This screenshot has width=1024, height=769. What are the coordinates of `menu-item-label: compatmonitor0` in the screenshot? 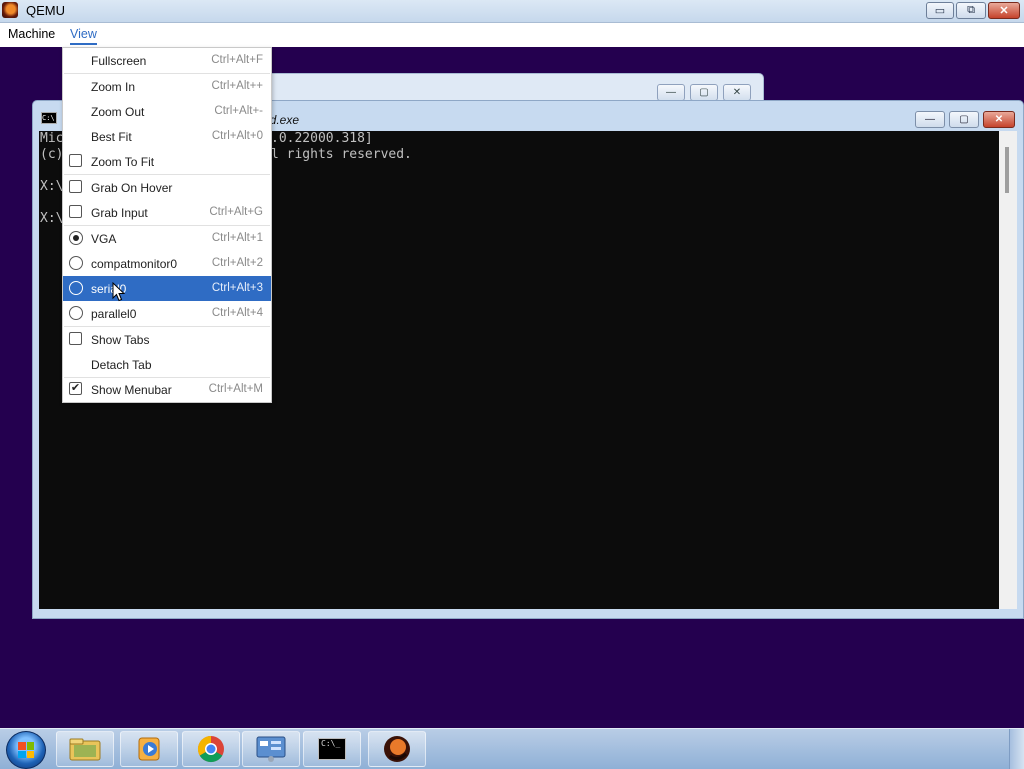 It's located at (134, 264).